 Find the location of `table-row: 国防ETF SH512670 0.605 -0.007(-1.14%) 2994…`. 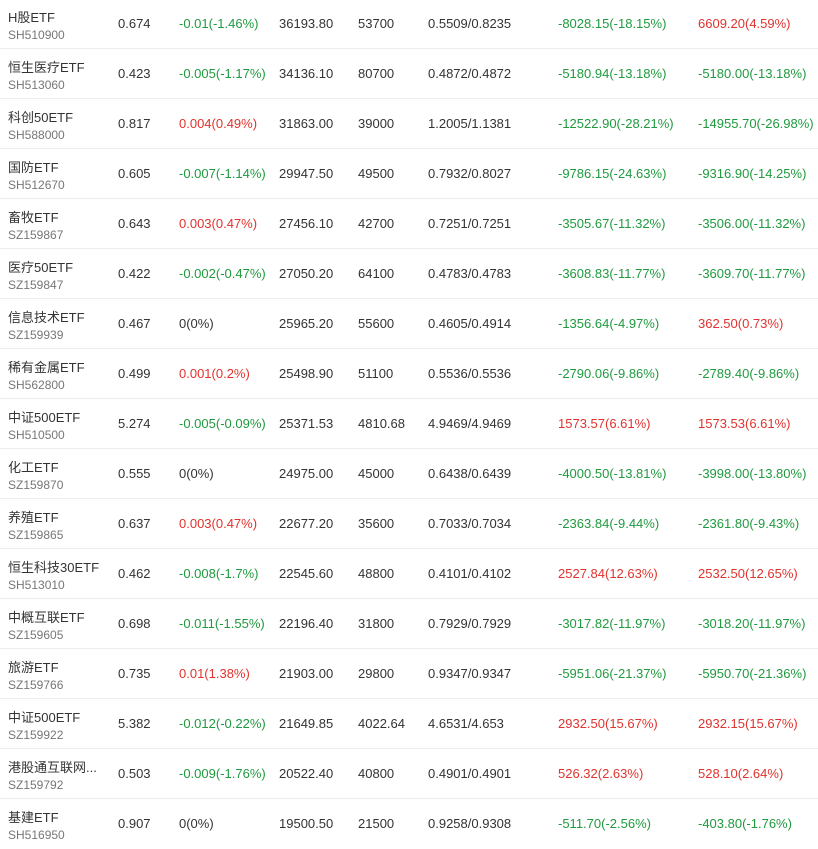

table-row: 国防ETF SH512670 0.605 -0.007(-1.14%) 2994… is located at coordinates (409, 174).